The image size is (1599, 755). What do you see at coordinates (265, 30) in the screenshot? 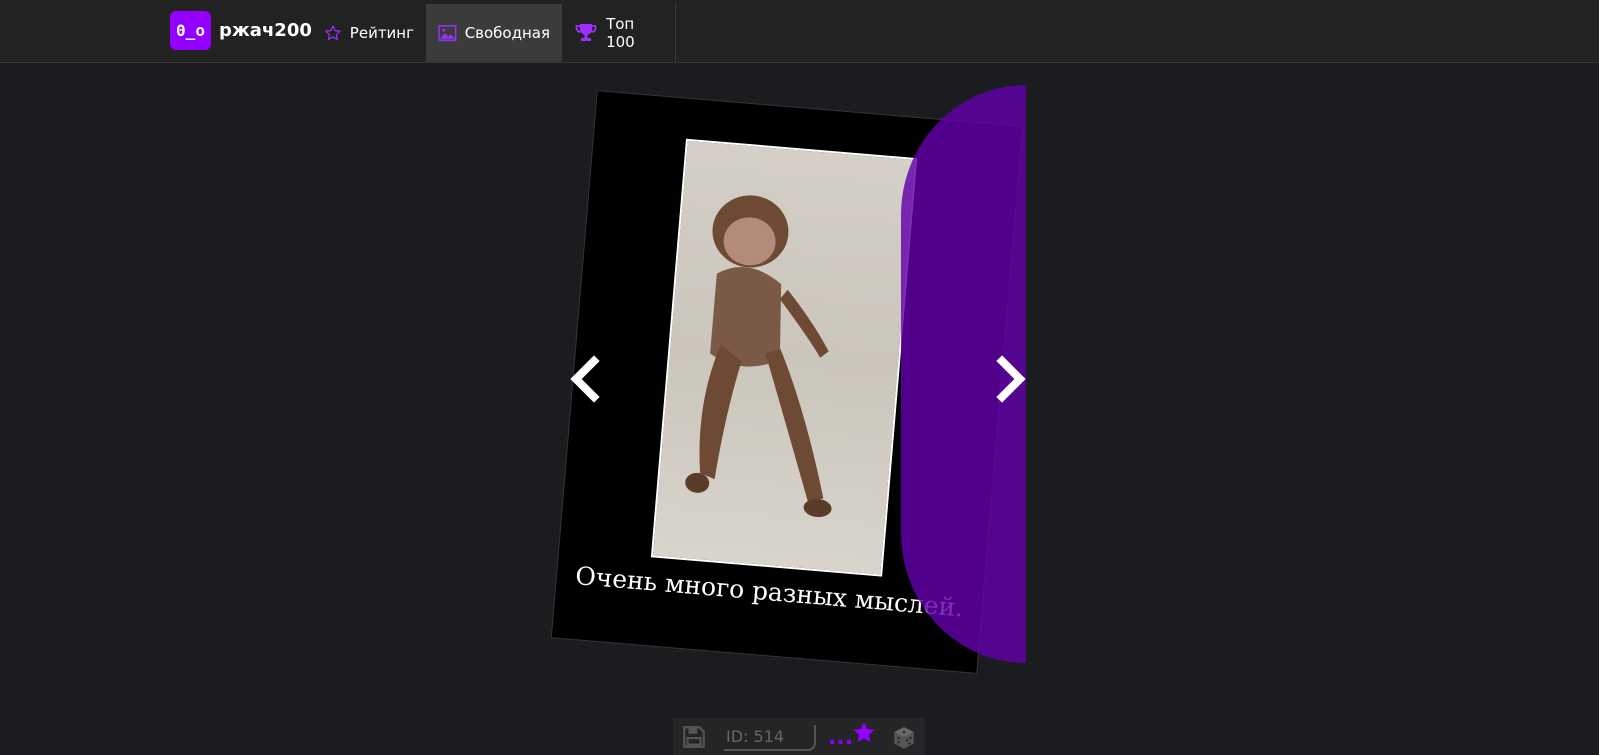
I see `site-name: ржач200` at bounding box center [265, 30].